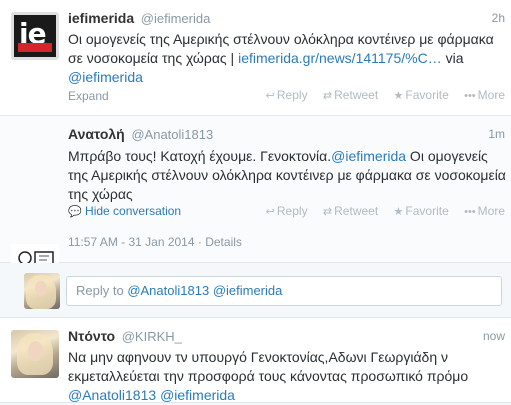 This screenshot has width=511, height=405. Describe the element at coordinates (496, 134) in the screenshot. I see `tweet-time: 1m` at that location.